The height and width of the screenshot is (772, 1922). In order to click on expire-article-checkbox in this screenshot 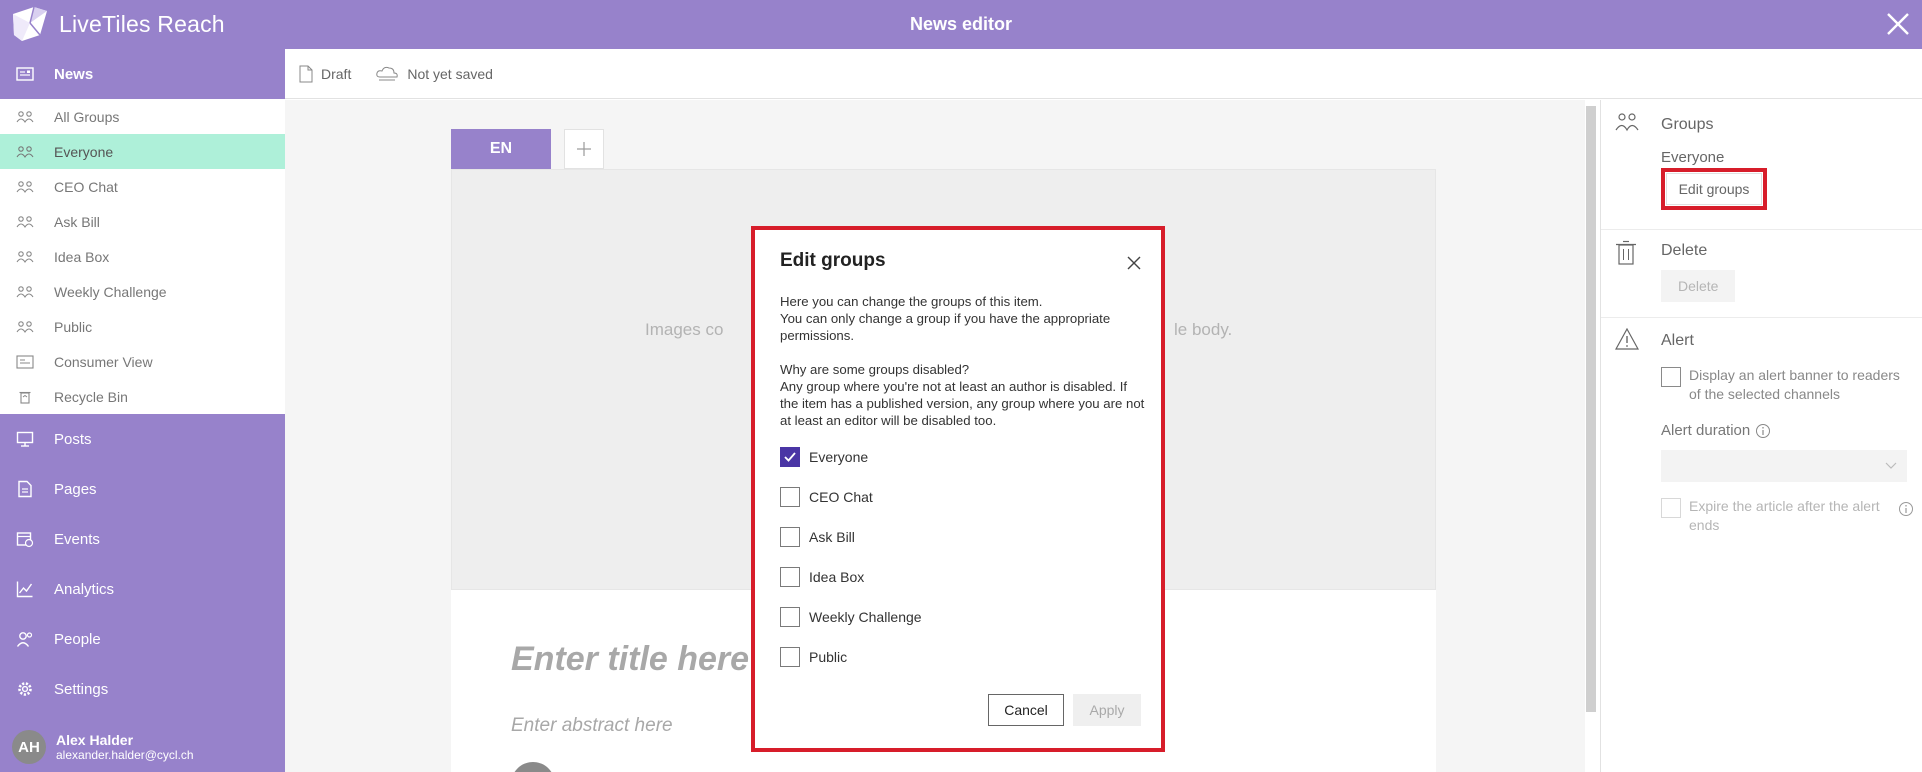, I will do `click(1671, 508)`.